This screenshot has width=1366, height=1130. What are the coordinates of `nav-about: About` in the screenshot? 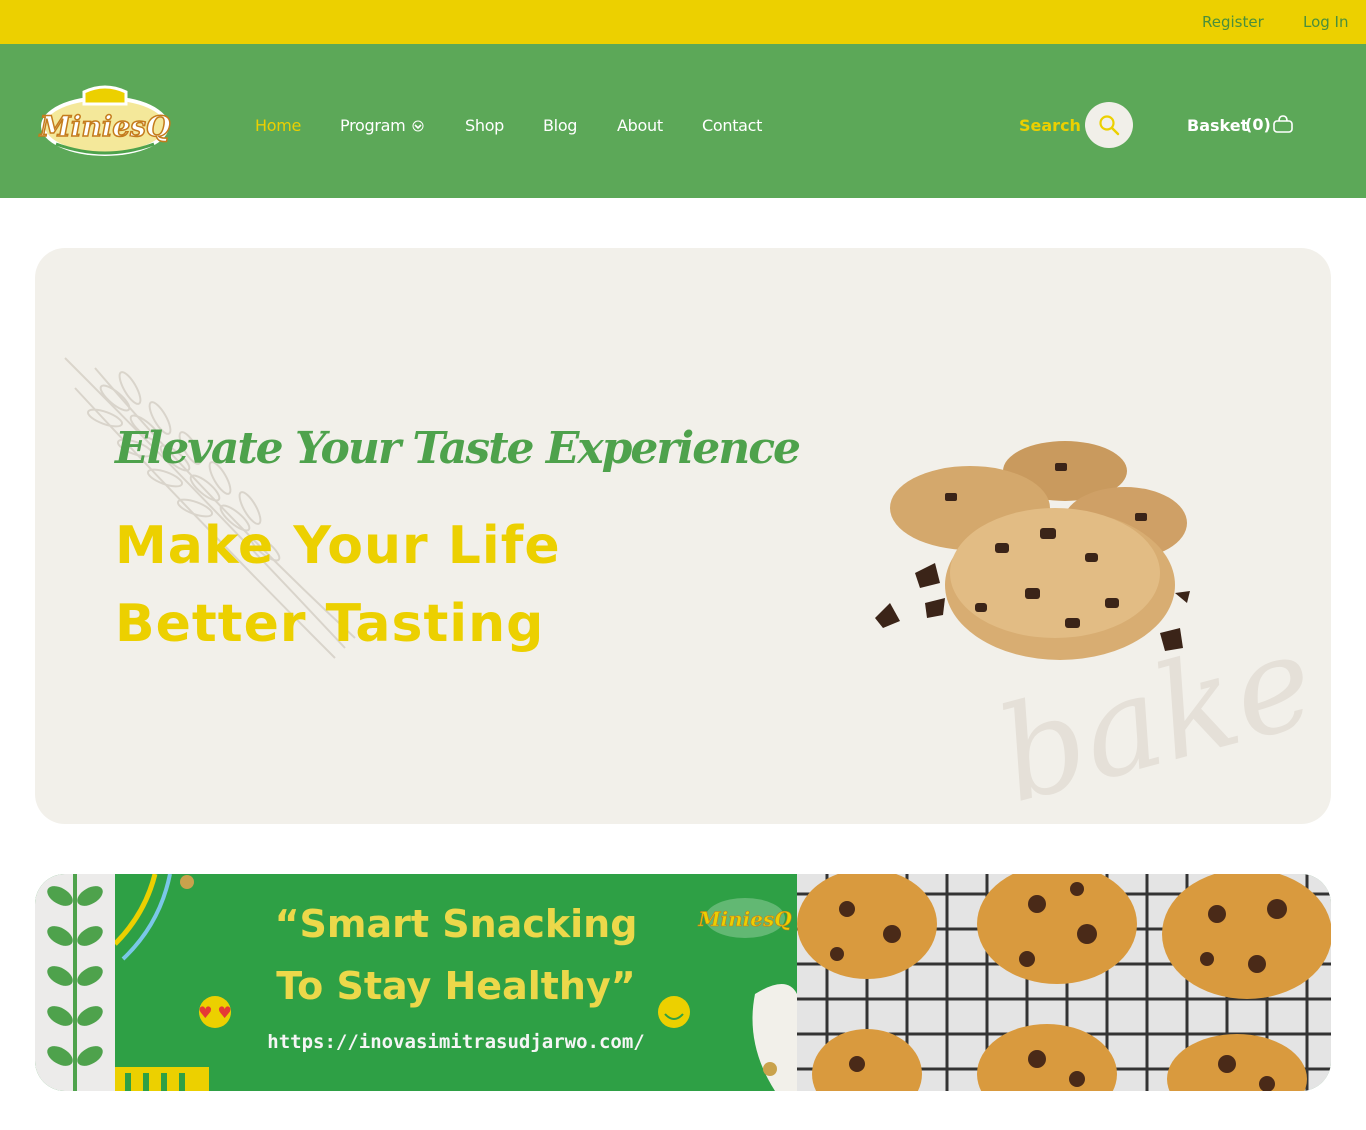 It's located at (640, 125).